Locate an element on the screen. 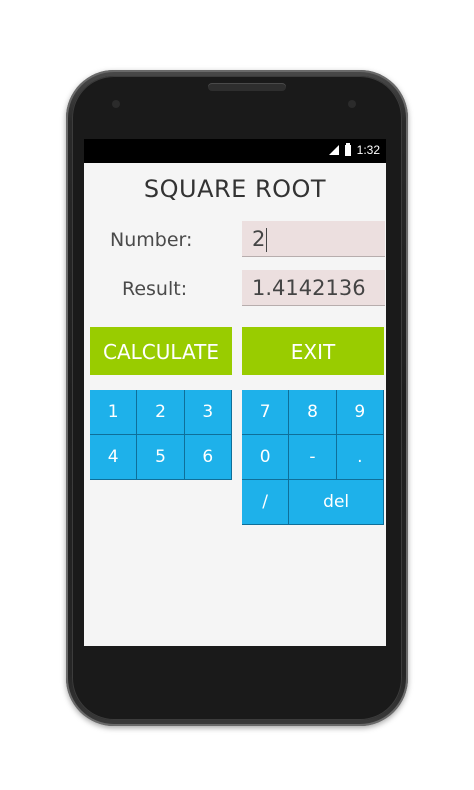  key-4: 4 is located at coordinates (114, 457).